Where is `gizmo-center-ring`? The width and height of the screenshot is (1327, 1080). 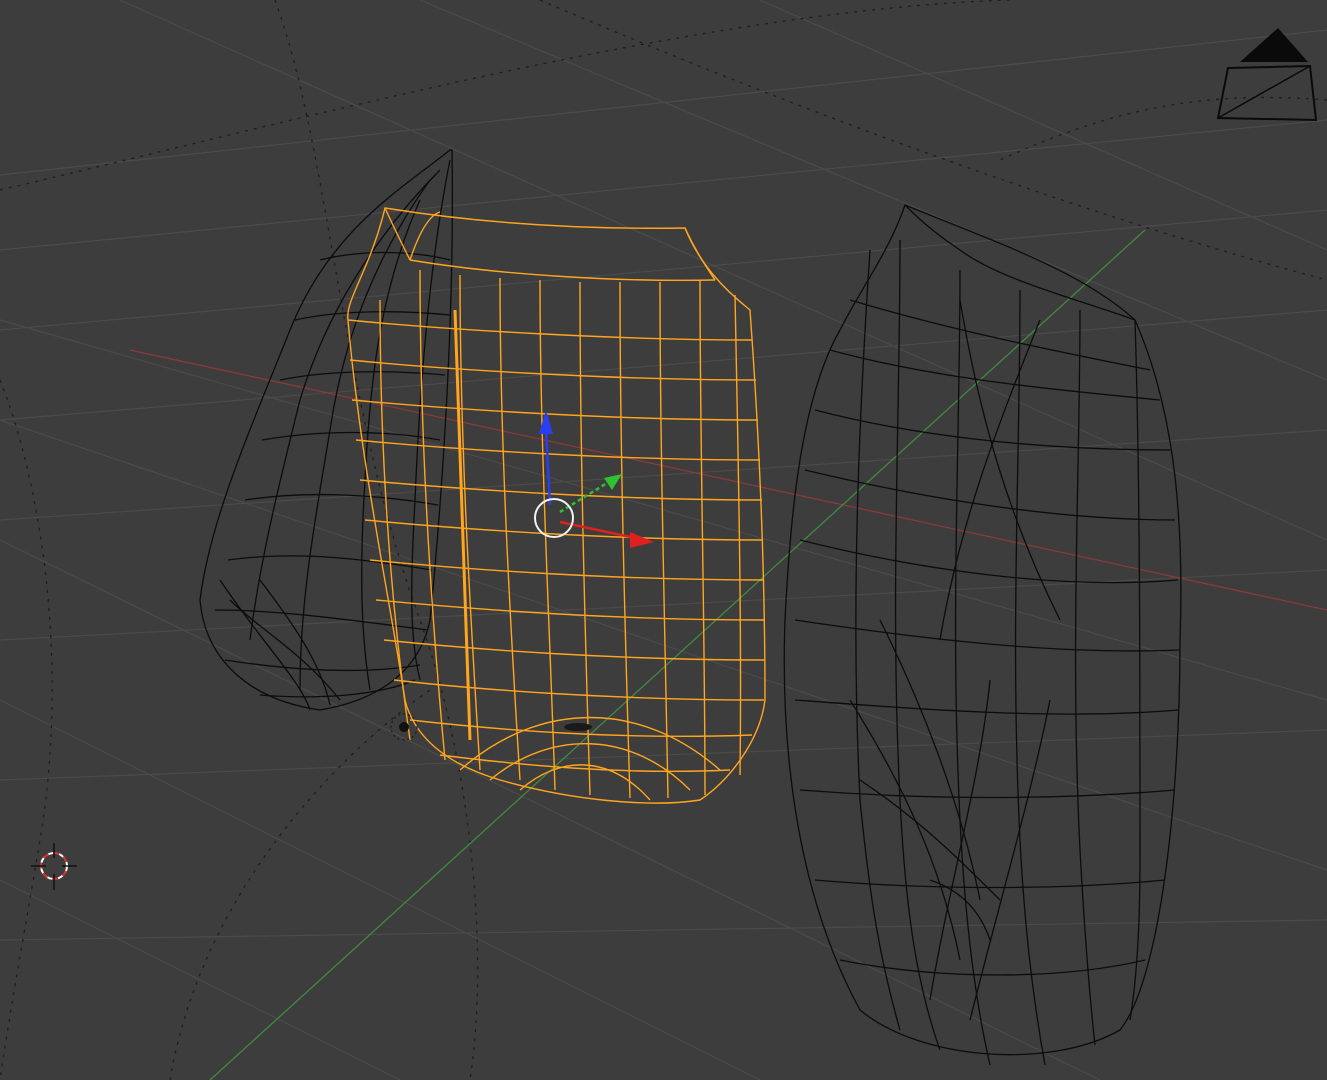 gizmo-center-ring is located at coordinates (554, 518).